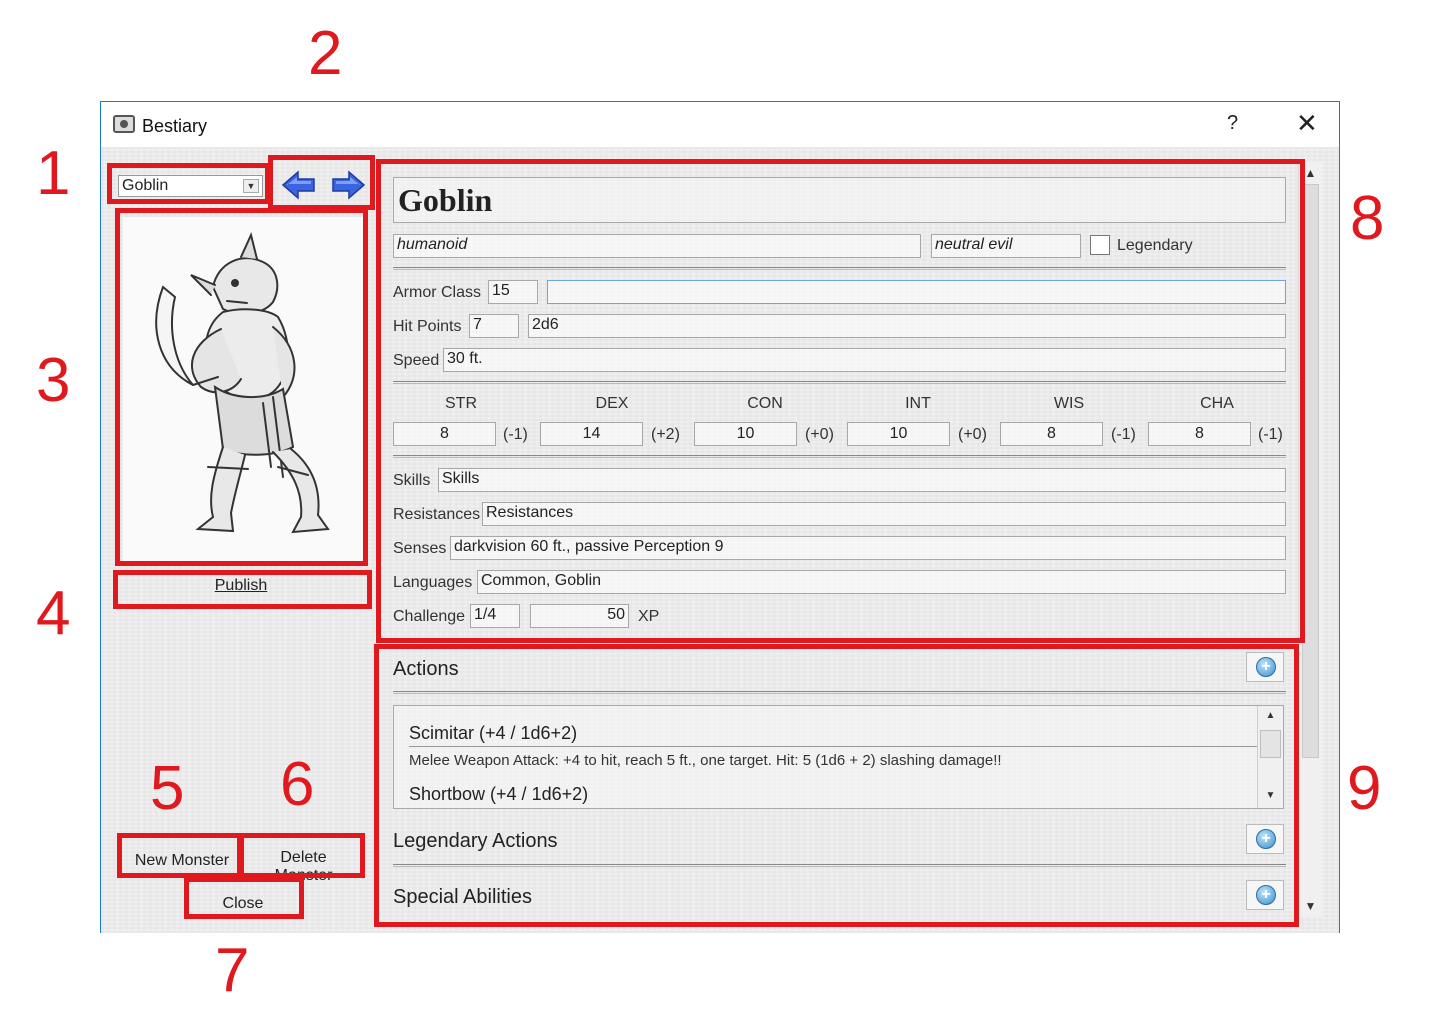 The image size is (1440, 1033). I want to click on goblin-illustration, so click(242, 382).